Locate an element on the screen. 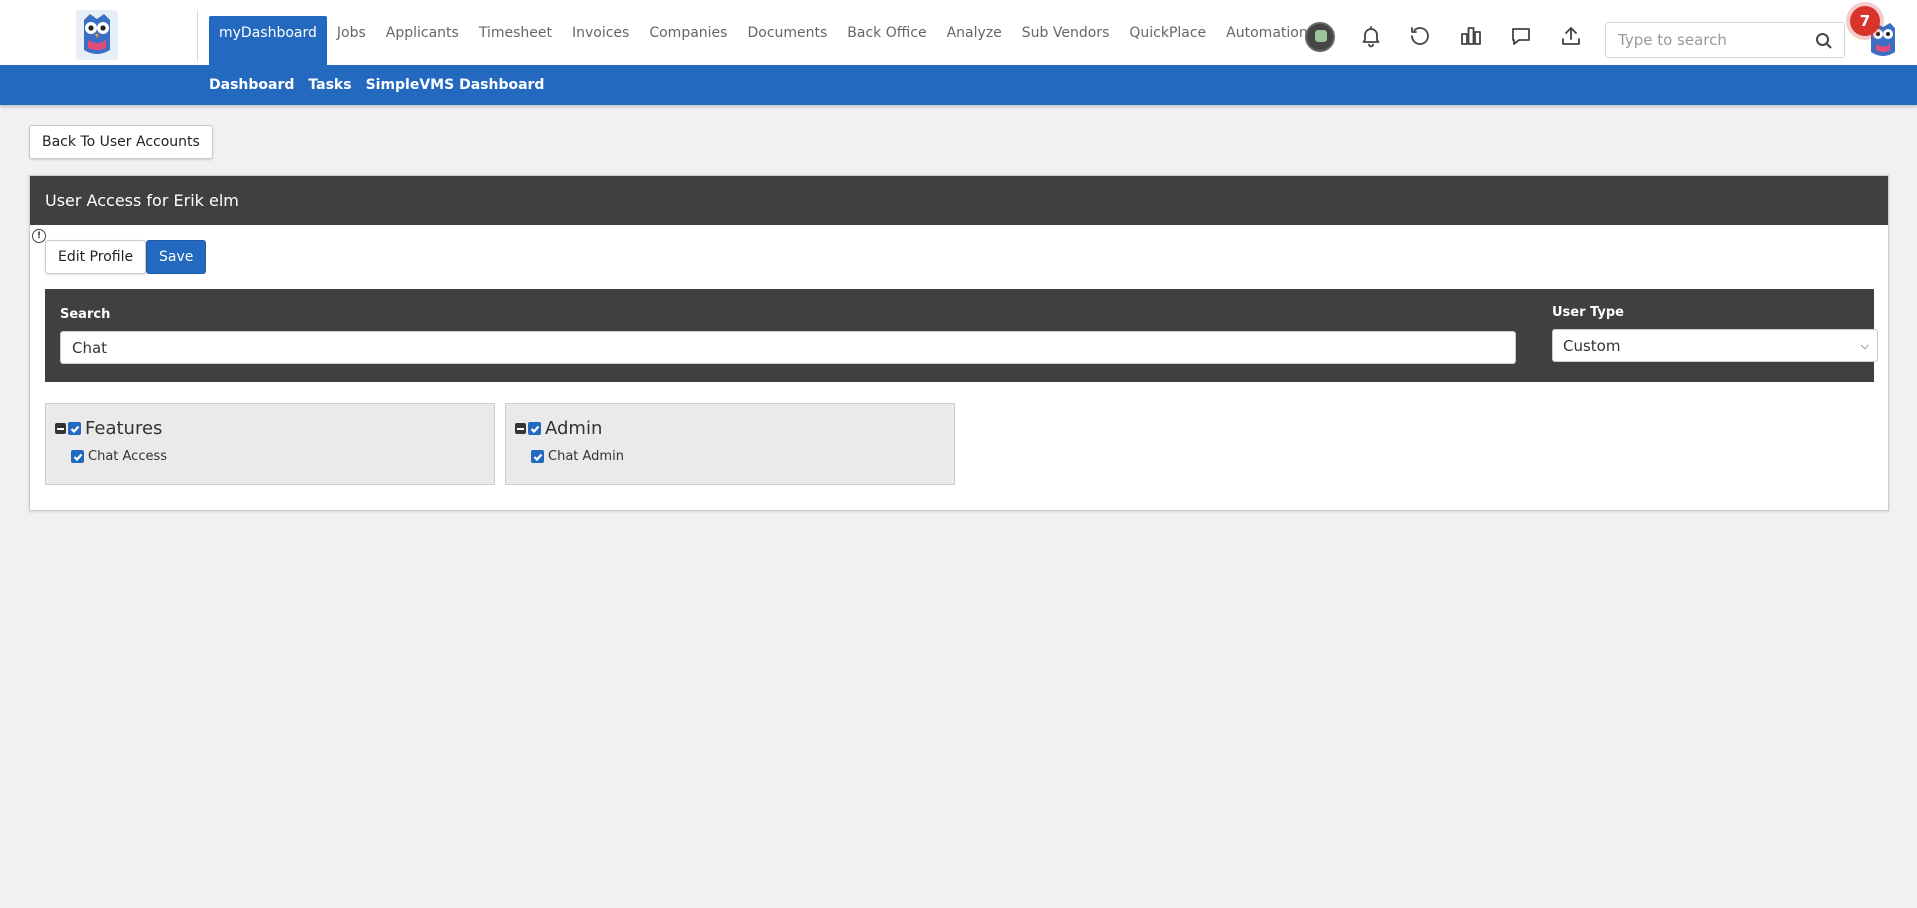  nav-item-companies: Companies is located at coordinates (688, 33).